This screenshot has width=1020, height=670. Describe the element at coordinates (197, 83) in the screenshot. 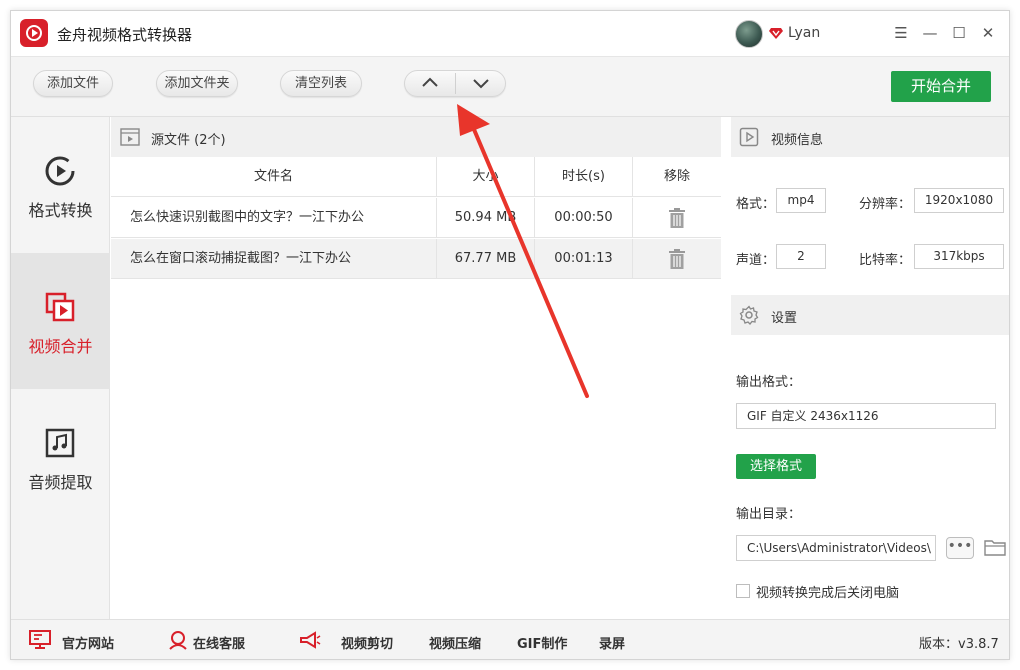

I see `add-folder-button: 添加文件夹` at that location.